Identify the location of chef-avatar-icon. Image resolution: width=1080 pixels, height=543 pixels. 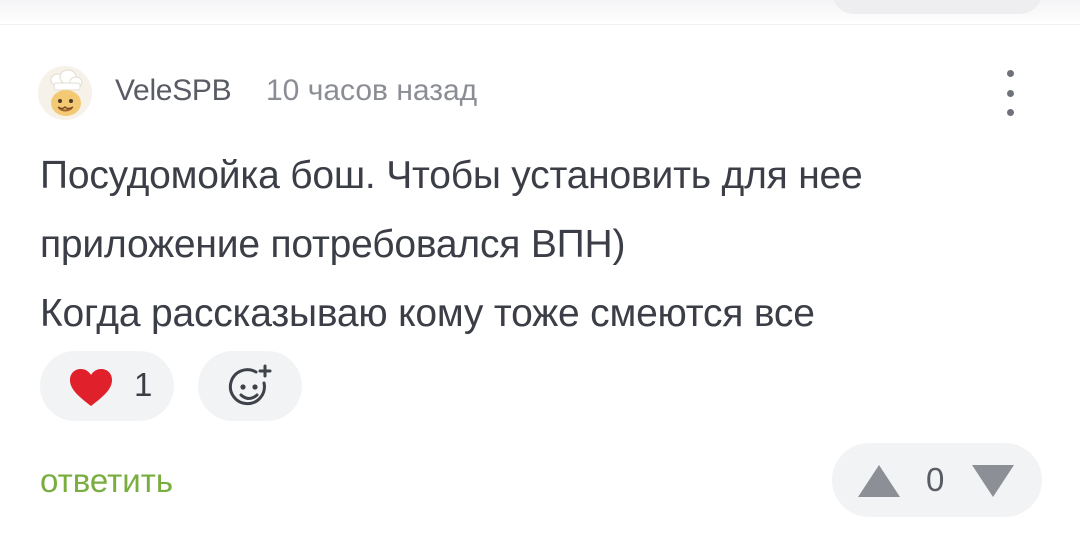
(65, 93).